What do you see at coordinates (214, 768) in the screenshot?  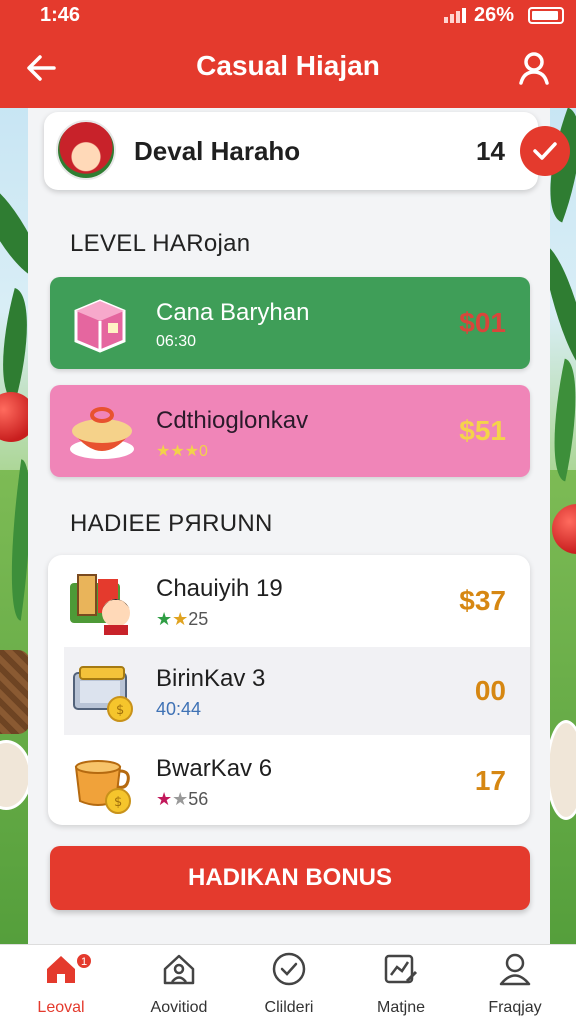 I see `item-name: BwarKav 6` at bounding box center [214, 768].